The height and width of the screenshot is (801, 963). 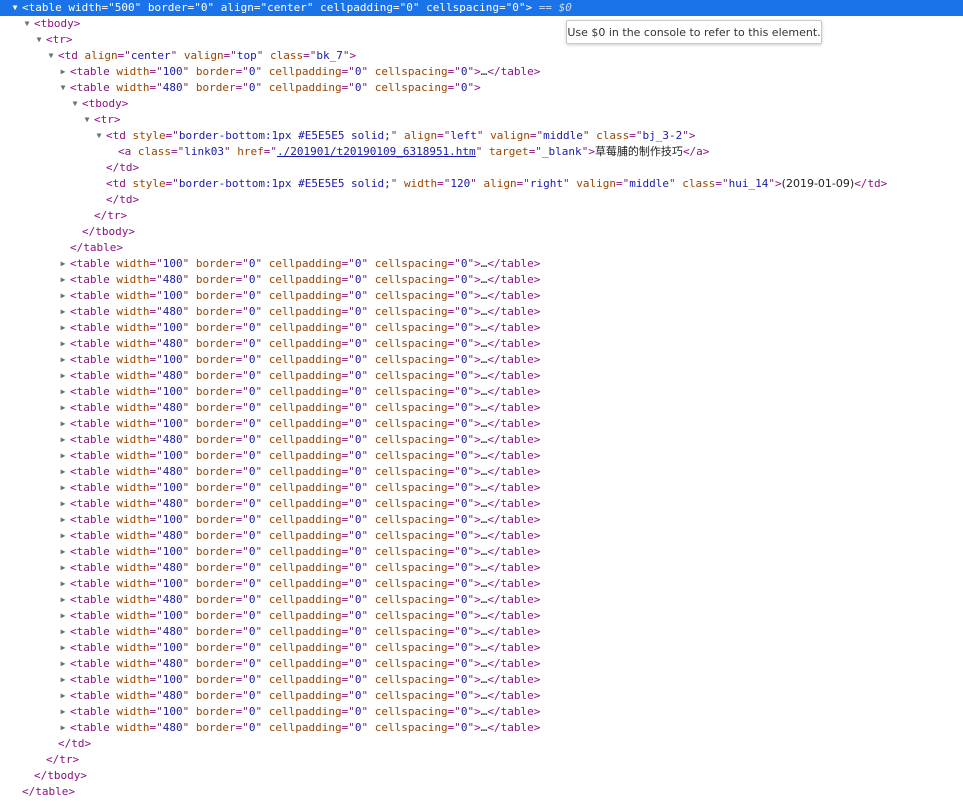 What do you see at coordinates (481, 120) in the screenshot?
I see `dom-node-line: ▼ <tr>` at bounding box center [481, 120].